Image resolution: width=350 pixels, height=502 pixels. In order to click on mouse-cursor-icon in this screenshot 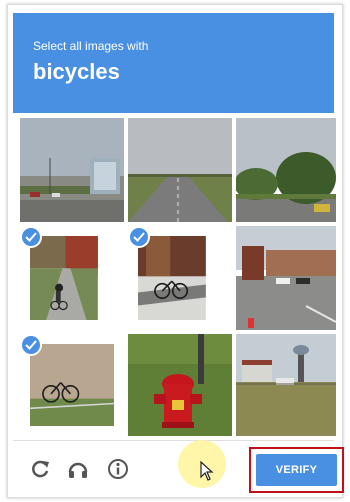, I will do `click(207, 473)`.